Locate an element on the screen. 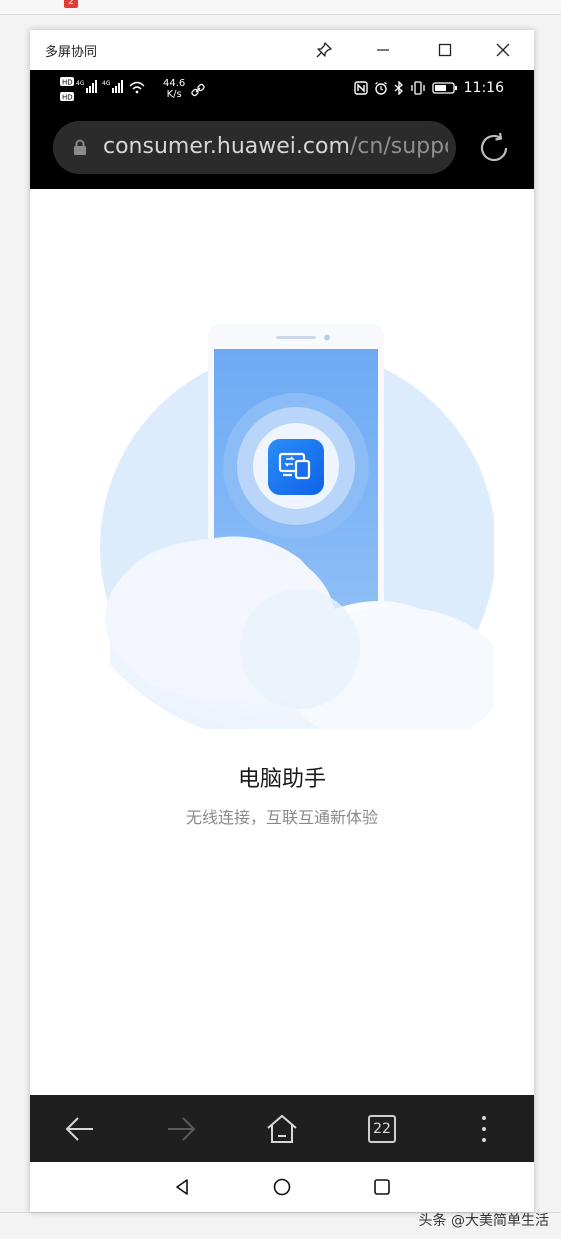 This screenshot has width=561, height=1239. arrow-left-icon is located at coordinates (79, 1128).